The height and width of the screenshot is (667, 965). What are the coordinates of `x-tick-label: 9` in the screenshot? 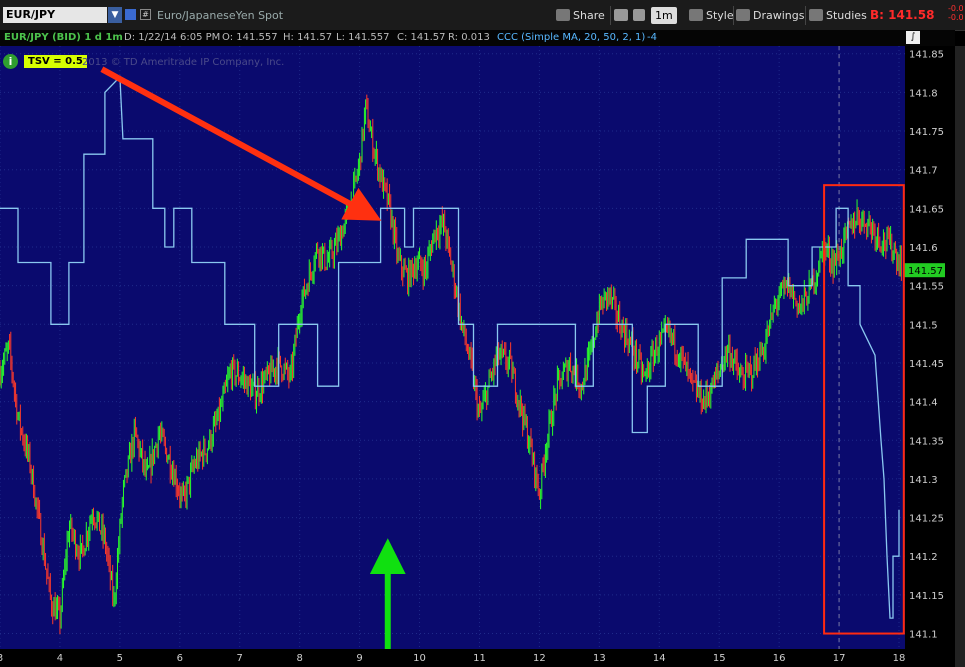 It's located at (359, 658).